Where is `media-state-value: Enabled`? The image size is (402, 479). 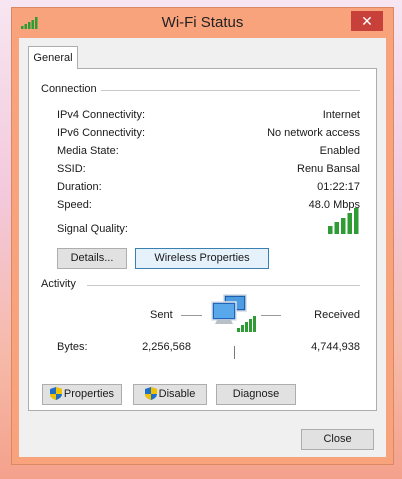 media-state-value: Enabled is located at coordinates (339, 151).